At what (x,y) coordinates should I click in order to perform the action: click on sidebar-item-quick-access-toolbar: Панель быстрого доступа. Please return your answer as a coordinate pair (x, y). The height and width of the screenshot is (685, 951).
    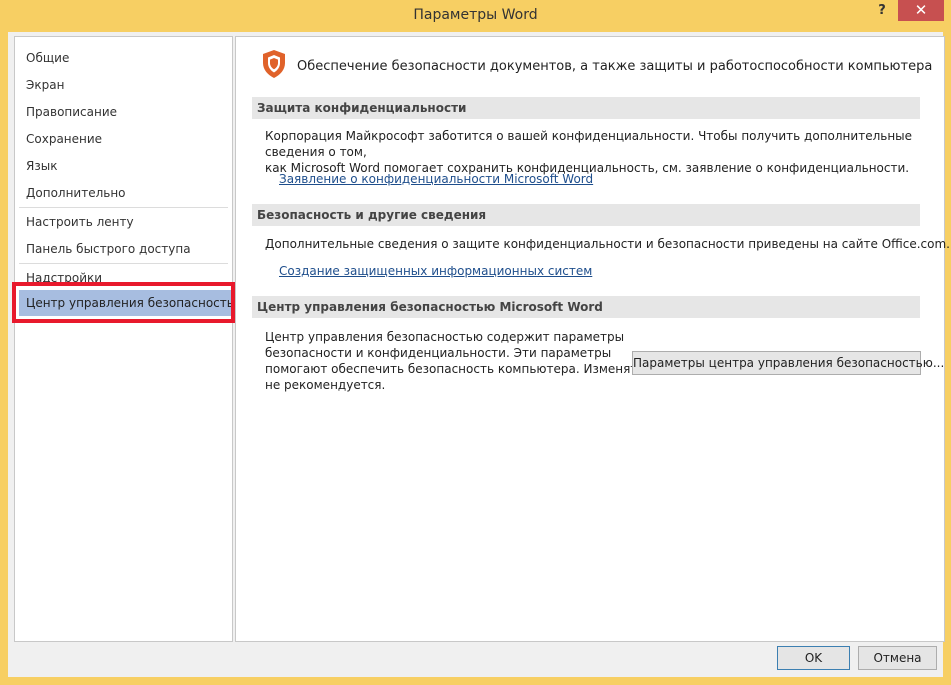
    Looking at the image, I should click on (108, 249).